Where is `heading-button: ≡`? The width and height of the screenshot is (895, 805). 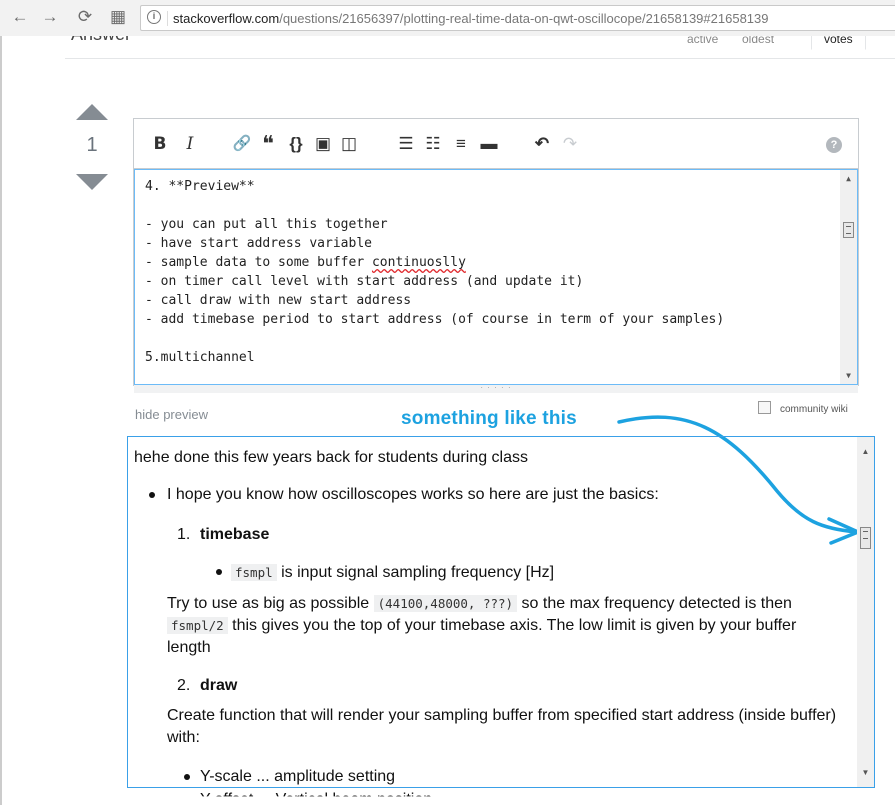
heading-button: ≡ is located at coordinates (461, 144).